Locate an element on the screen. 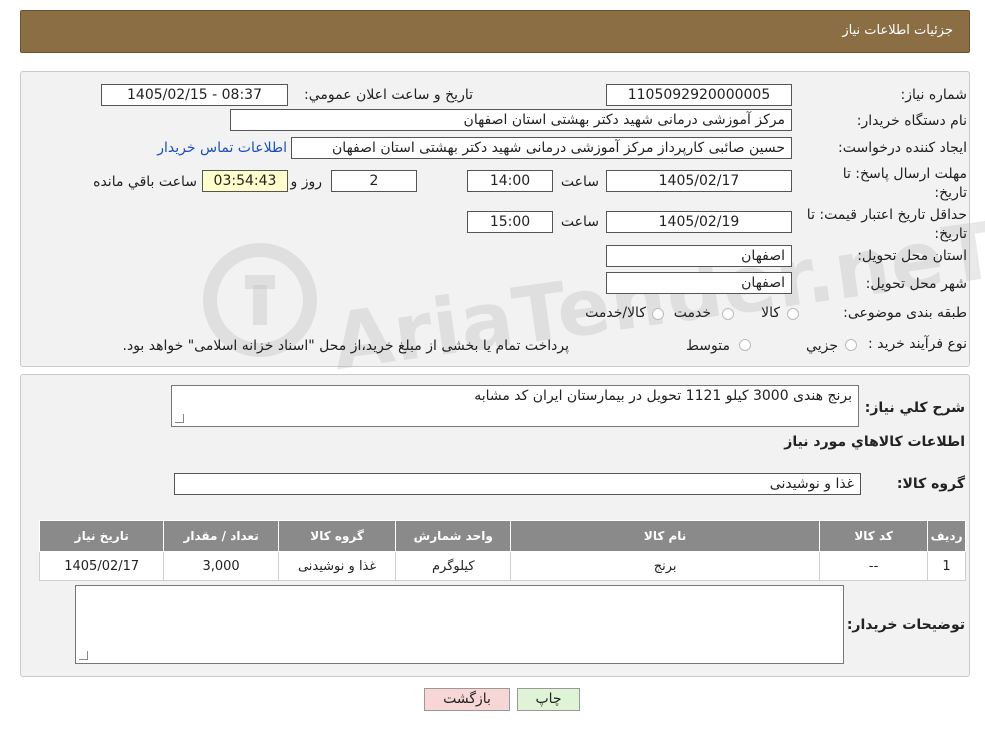  page-header: جزئیات اطلاعات نیاز is located at coordinates (495, 31).